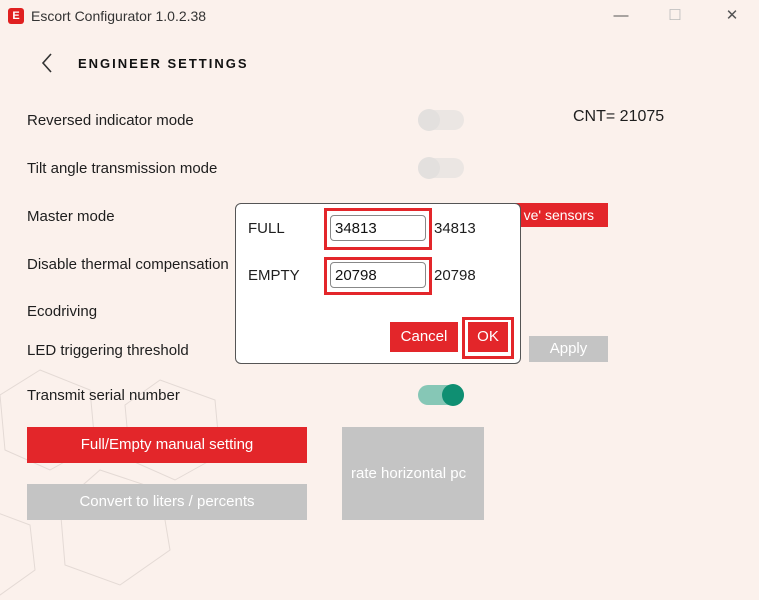  Describe the element at coordinates (128, 264) in the screenshot. I see `thermal-compensation-label: Disable thermal compensation` at that location.